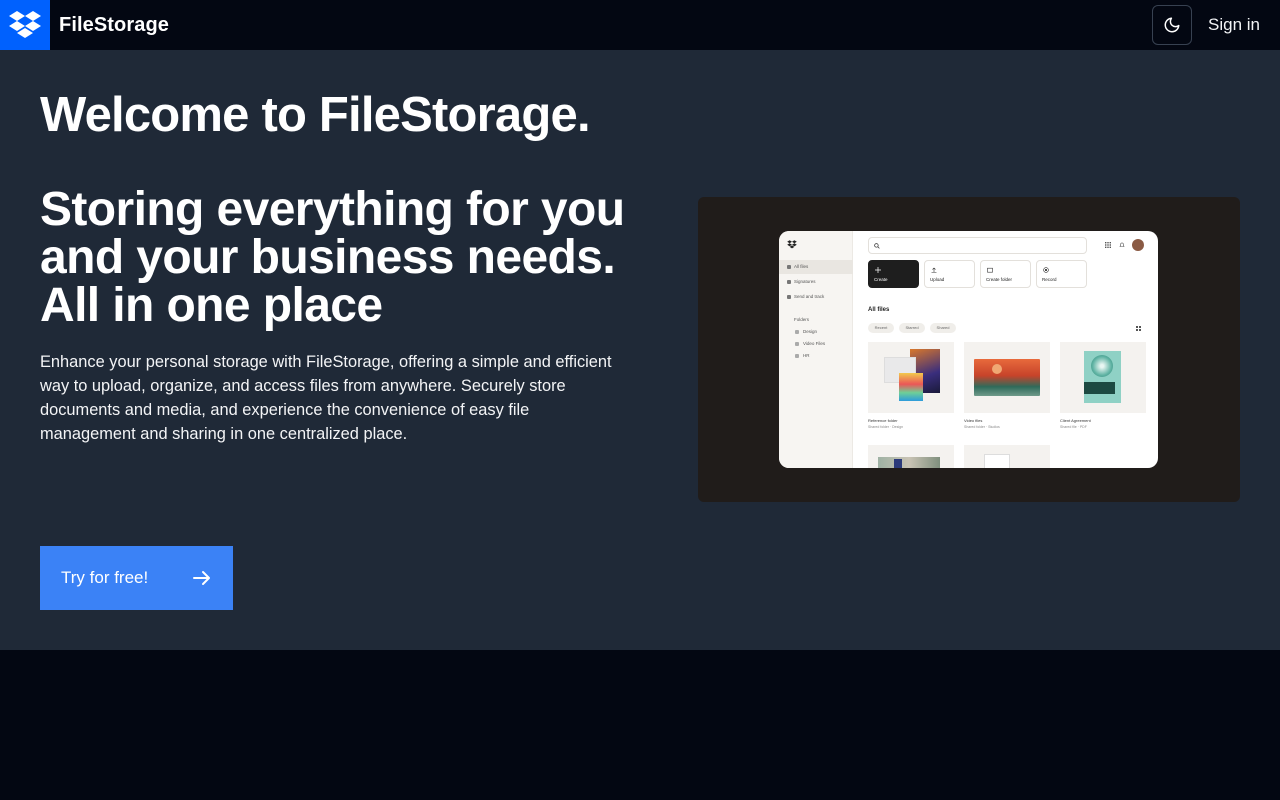 Image resolution: width=1280 pixels, height=800 pixels. Describe the element at coordinates (886, 427) in the screenshot. I see `preview-card-subtitle: Shared folder · Design` at that location.